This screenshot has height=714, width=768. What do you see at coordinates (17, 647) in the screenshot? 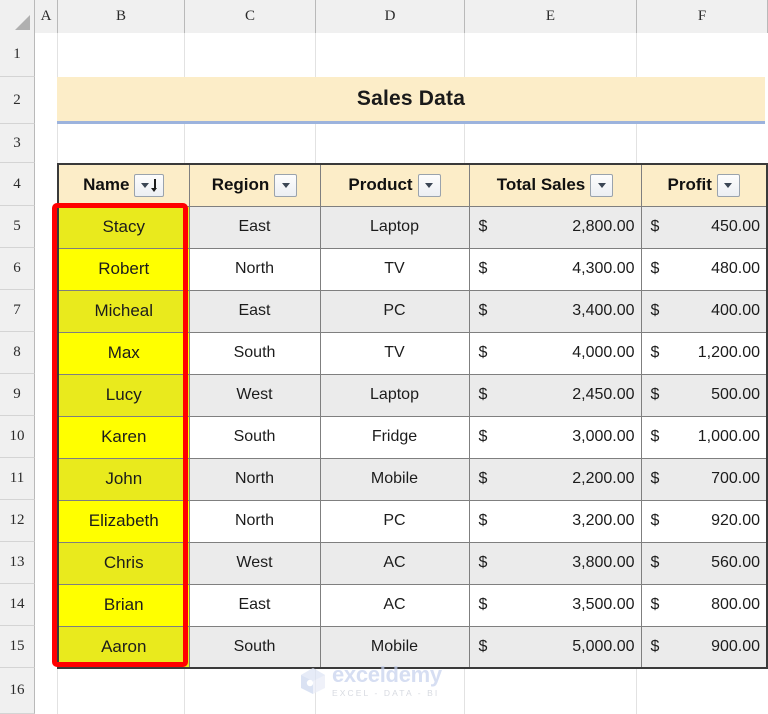
I see `row-header-15: 15` at bounding box center [17, 647].